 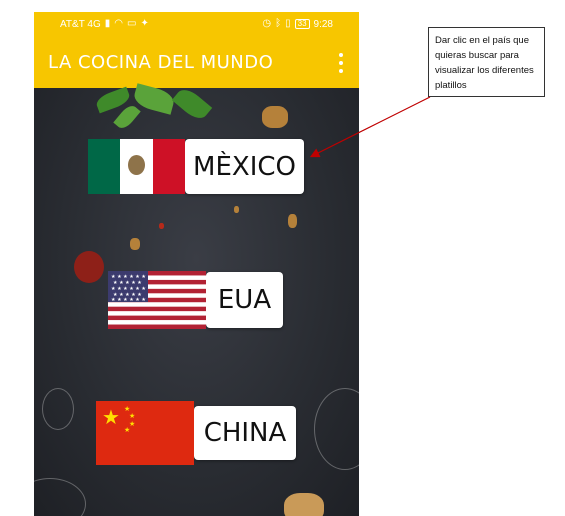 What do you see at coordinates (370, 127) in the screenshot?
I see `callout-arrow` at bounding box center [370, 127].